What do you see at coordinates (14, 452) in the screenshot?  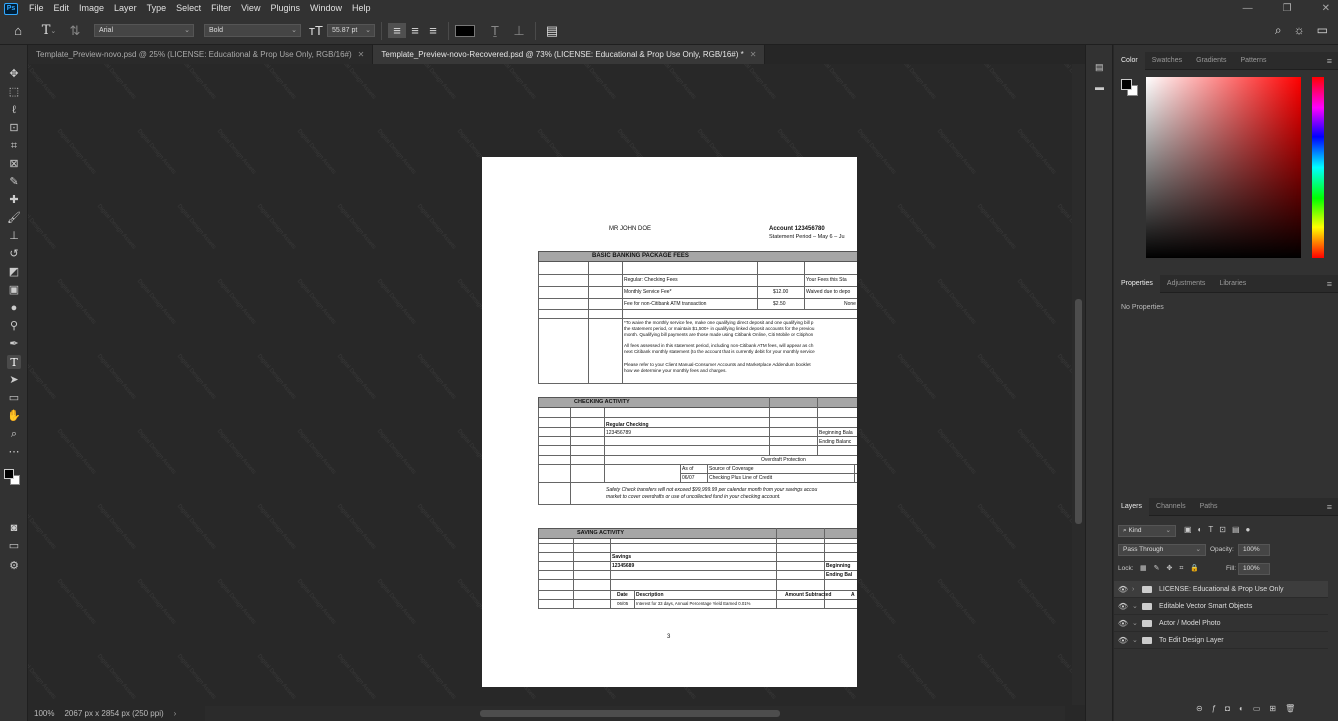 I see `more-tools-icon: ⋯` at bounding box center [14, 452].